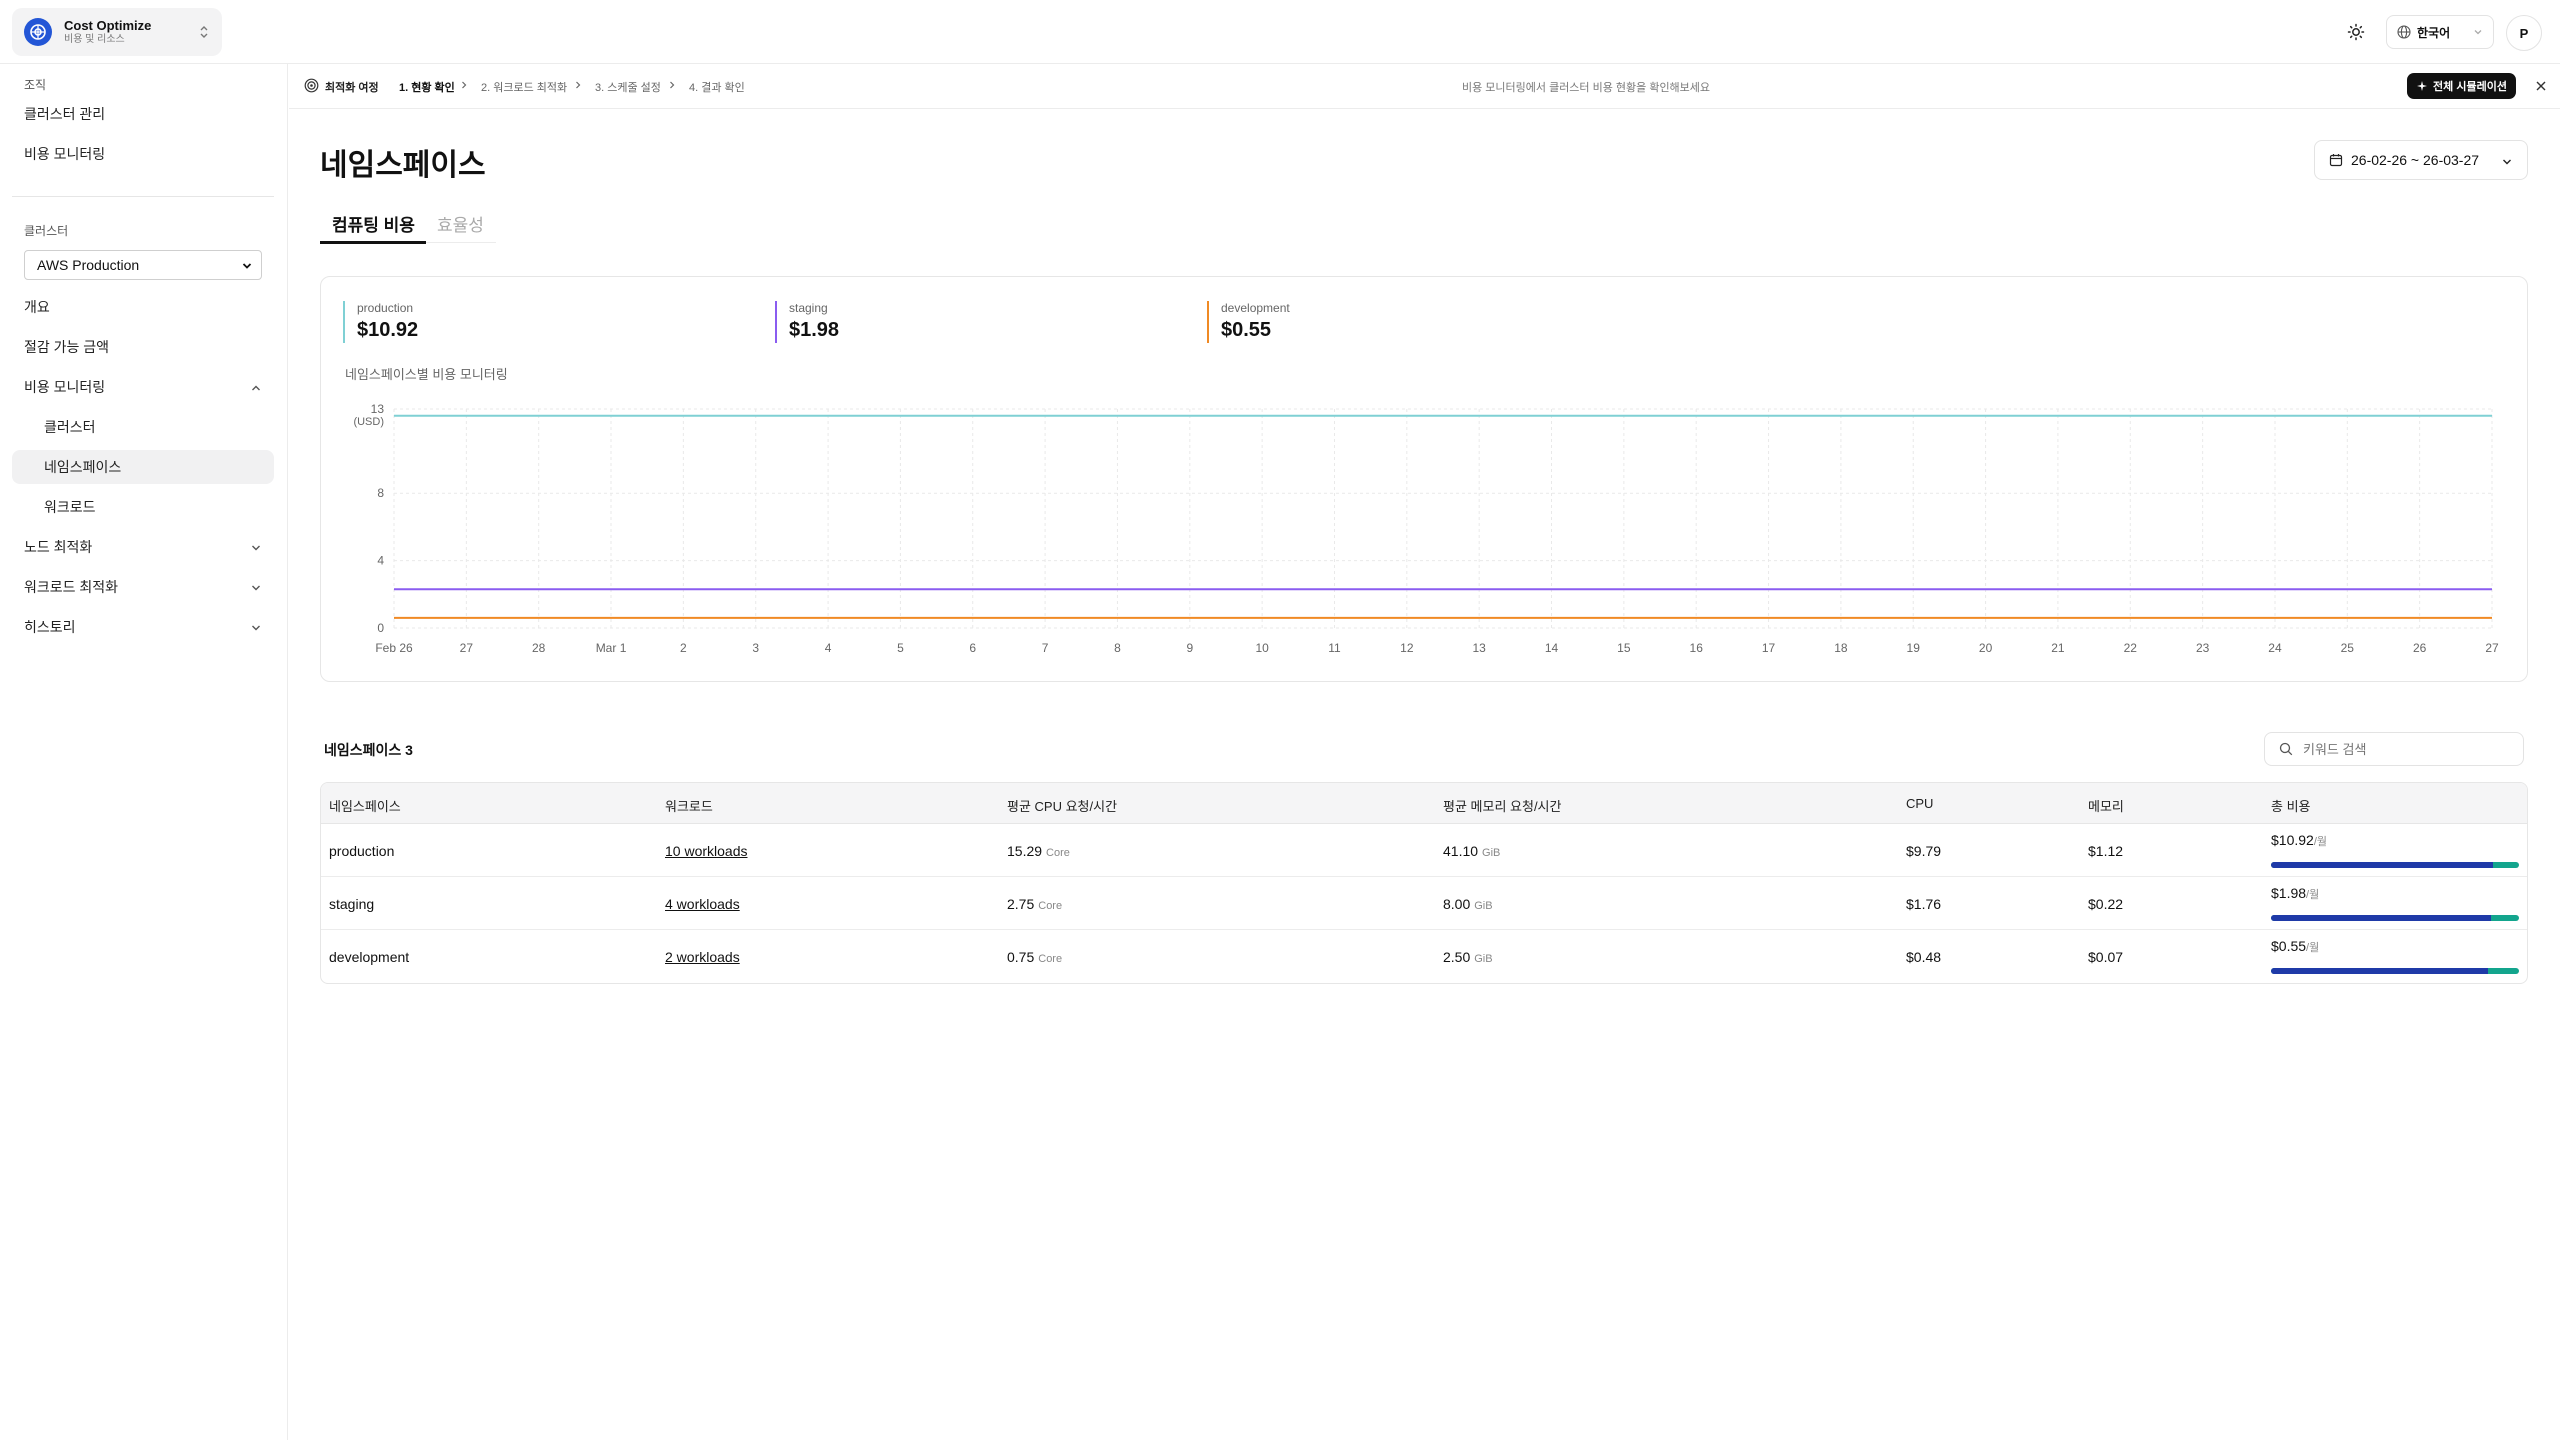 Image resolution: width=2560 pixels, height=1440 pixels. What do you see at coordinates (64, 114) in the screenshot?
I see `sidebar-link-cluster-management: 클러스터 관리` at bounding box center [64, 114].